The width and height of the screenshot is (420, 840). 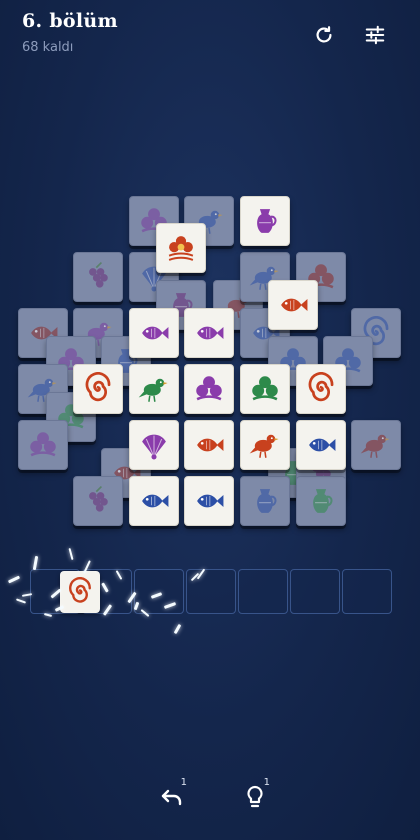 I want to click on undo-button: 1, so click(x=172, y=794).